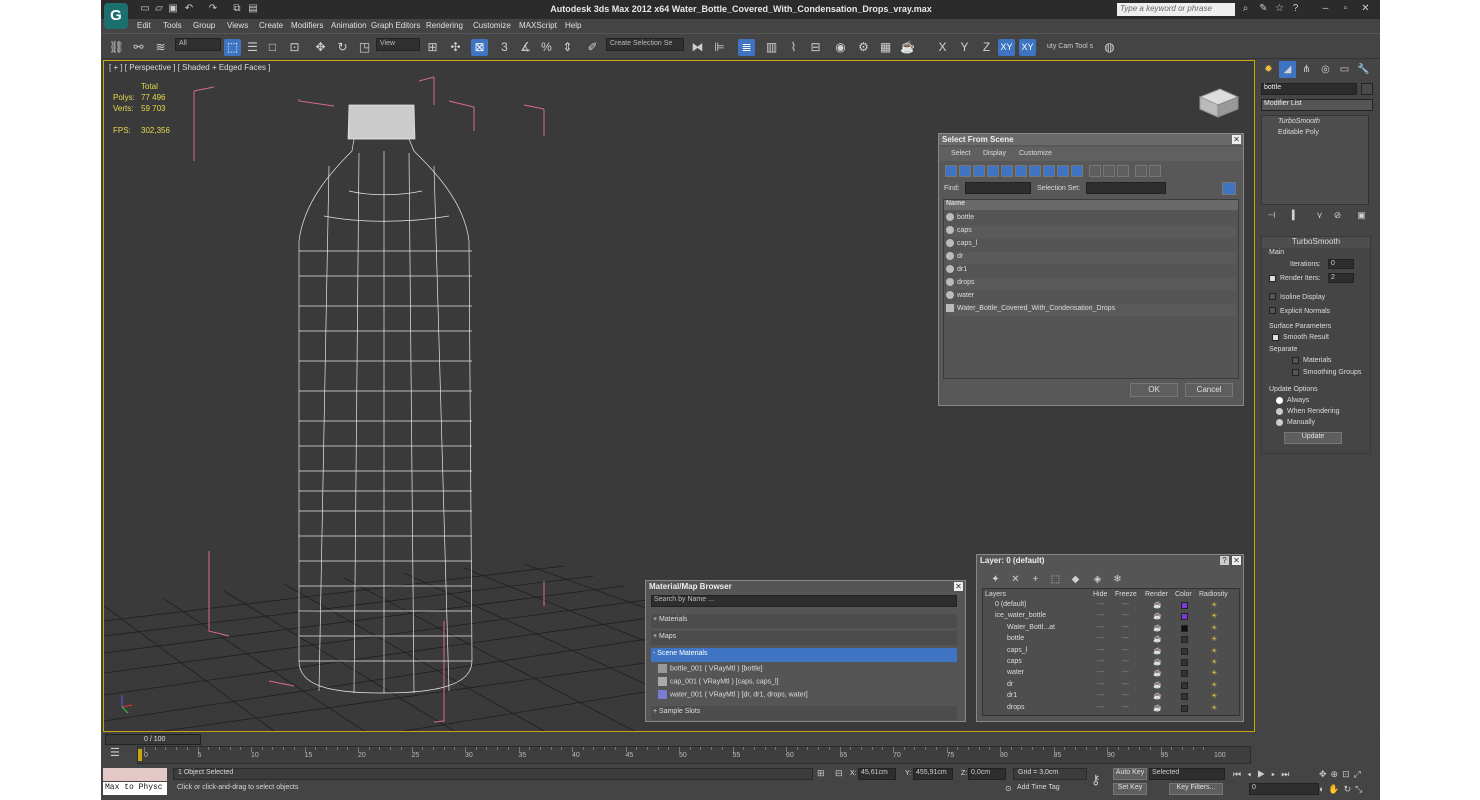 This screenshot has height=800, width=1480. What do you see at coordinates (1275, 337) in the screenshot?
I see `smooth-result-checkbox` at bounding box center [1275, 337].